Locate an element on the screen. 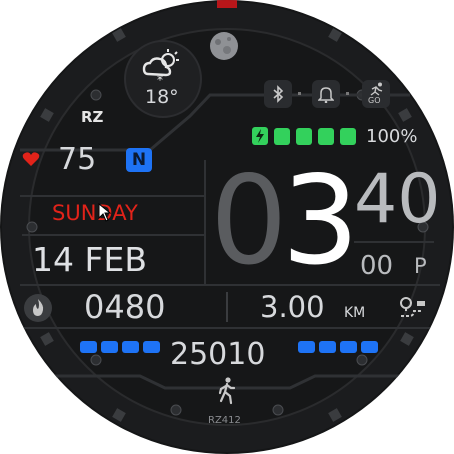 The width and height of the screenshot is (454, 454). walking-icon is located at coordinates (227, 391).